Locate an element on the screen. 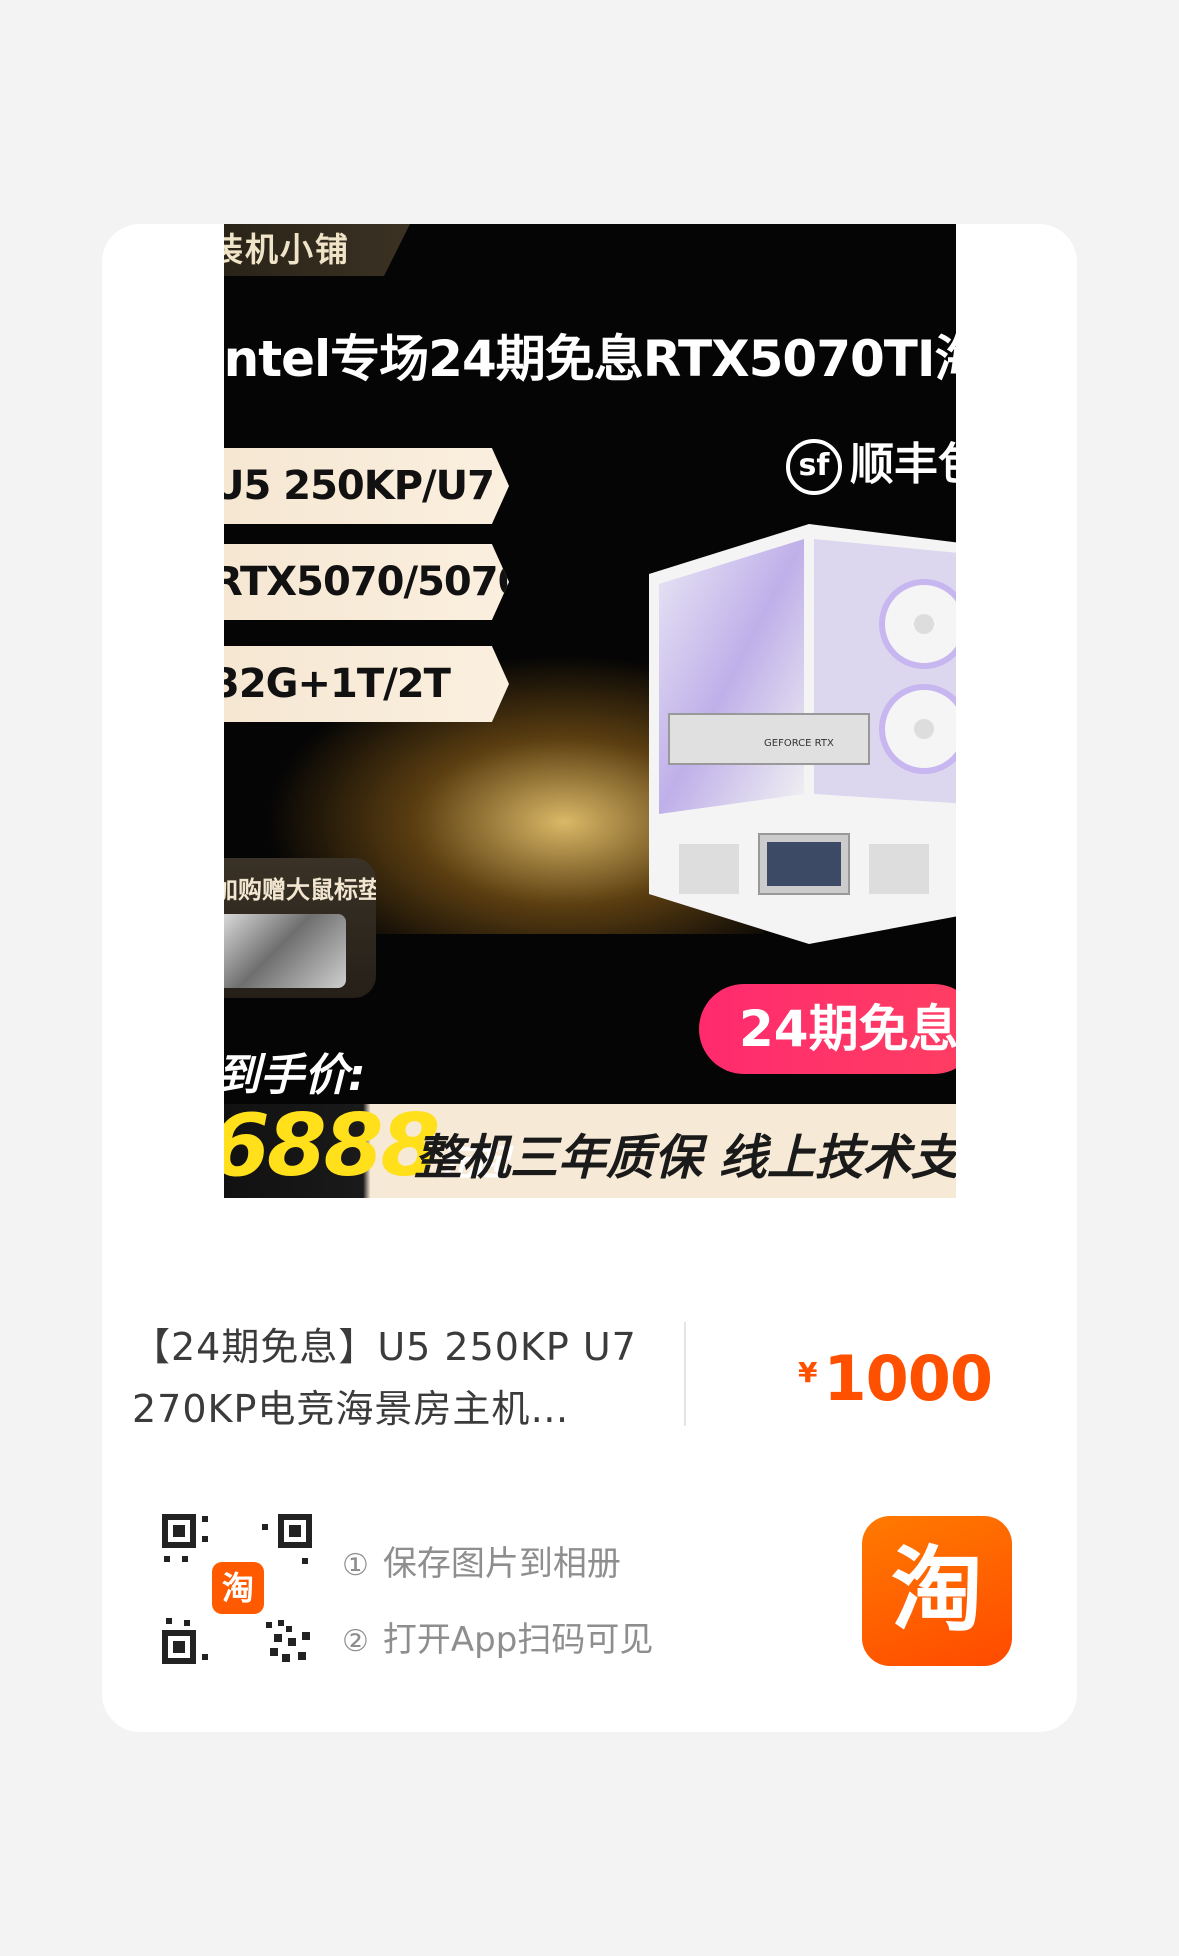 The height and width of the screenshot is (1956, 1179). qr-code: 淘 is located at coordinates (237, 1589).